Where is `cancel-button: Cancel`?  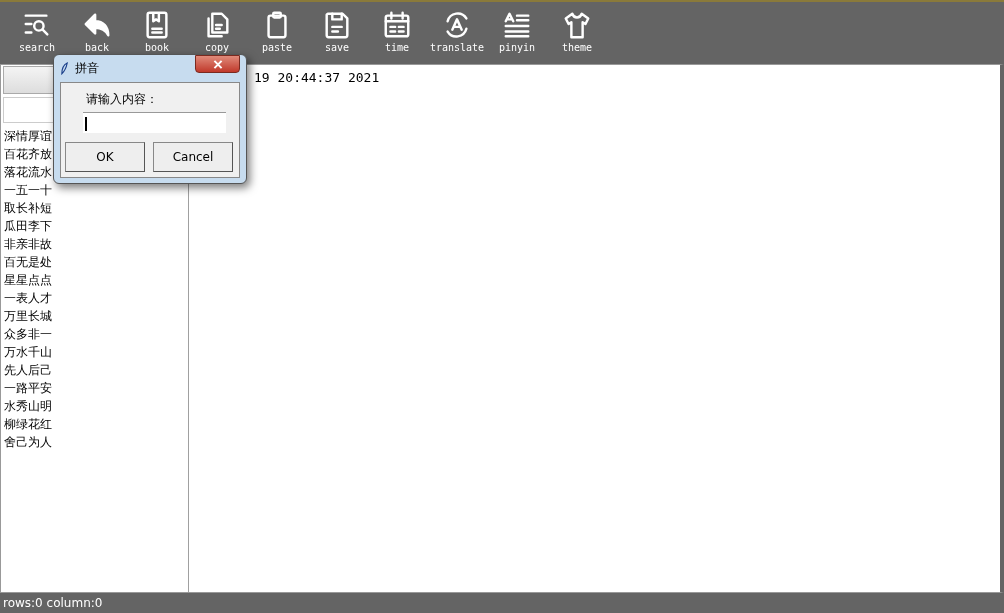 cancel-button: Cancel is located at coordinates (193, 157).